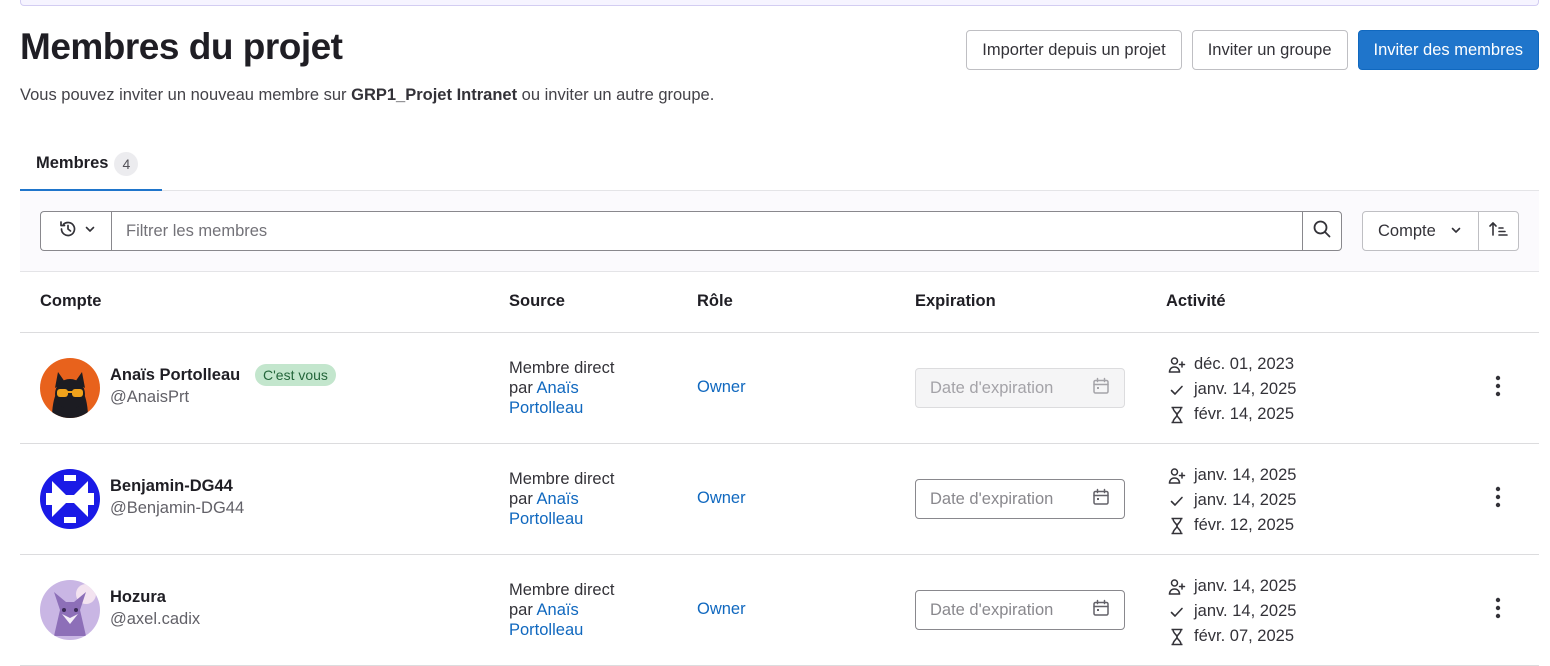 The image size is (1550, 666). What do you see at coordinates (707, 231) in the screenshot?
I see `filter-members-input` at bounding box center [707, 231].